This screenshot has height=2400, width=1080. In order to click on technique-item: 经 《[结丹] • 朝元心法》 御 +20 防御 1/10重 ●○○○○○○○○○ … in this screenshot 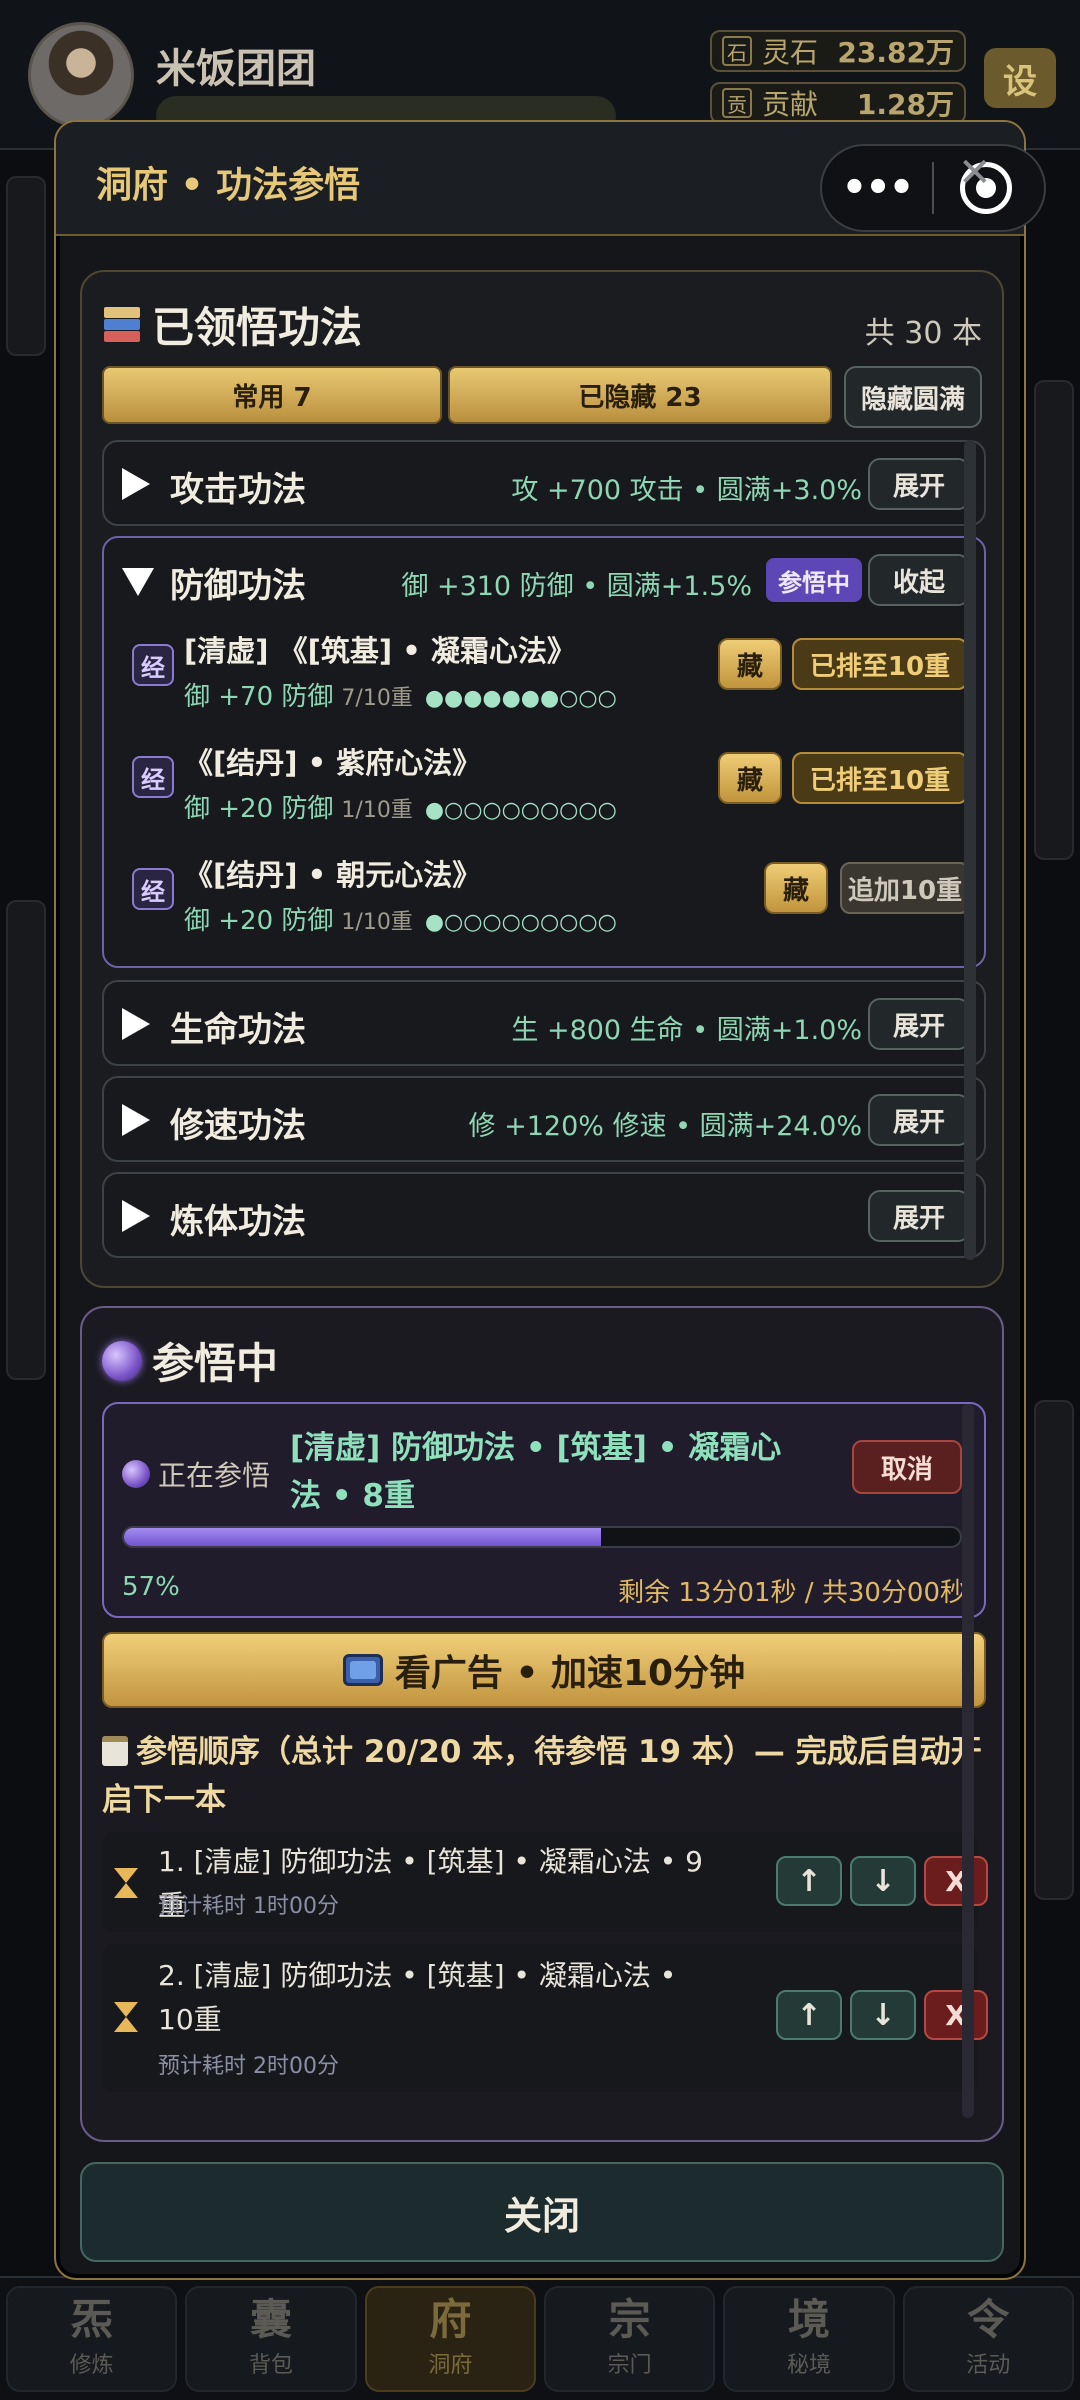, I will do `click(549, 894)`.